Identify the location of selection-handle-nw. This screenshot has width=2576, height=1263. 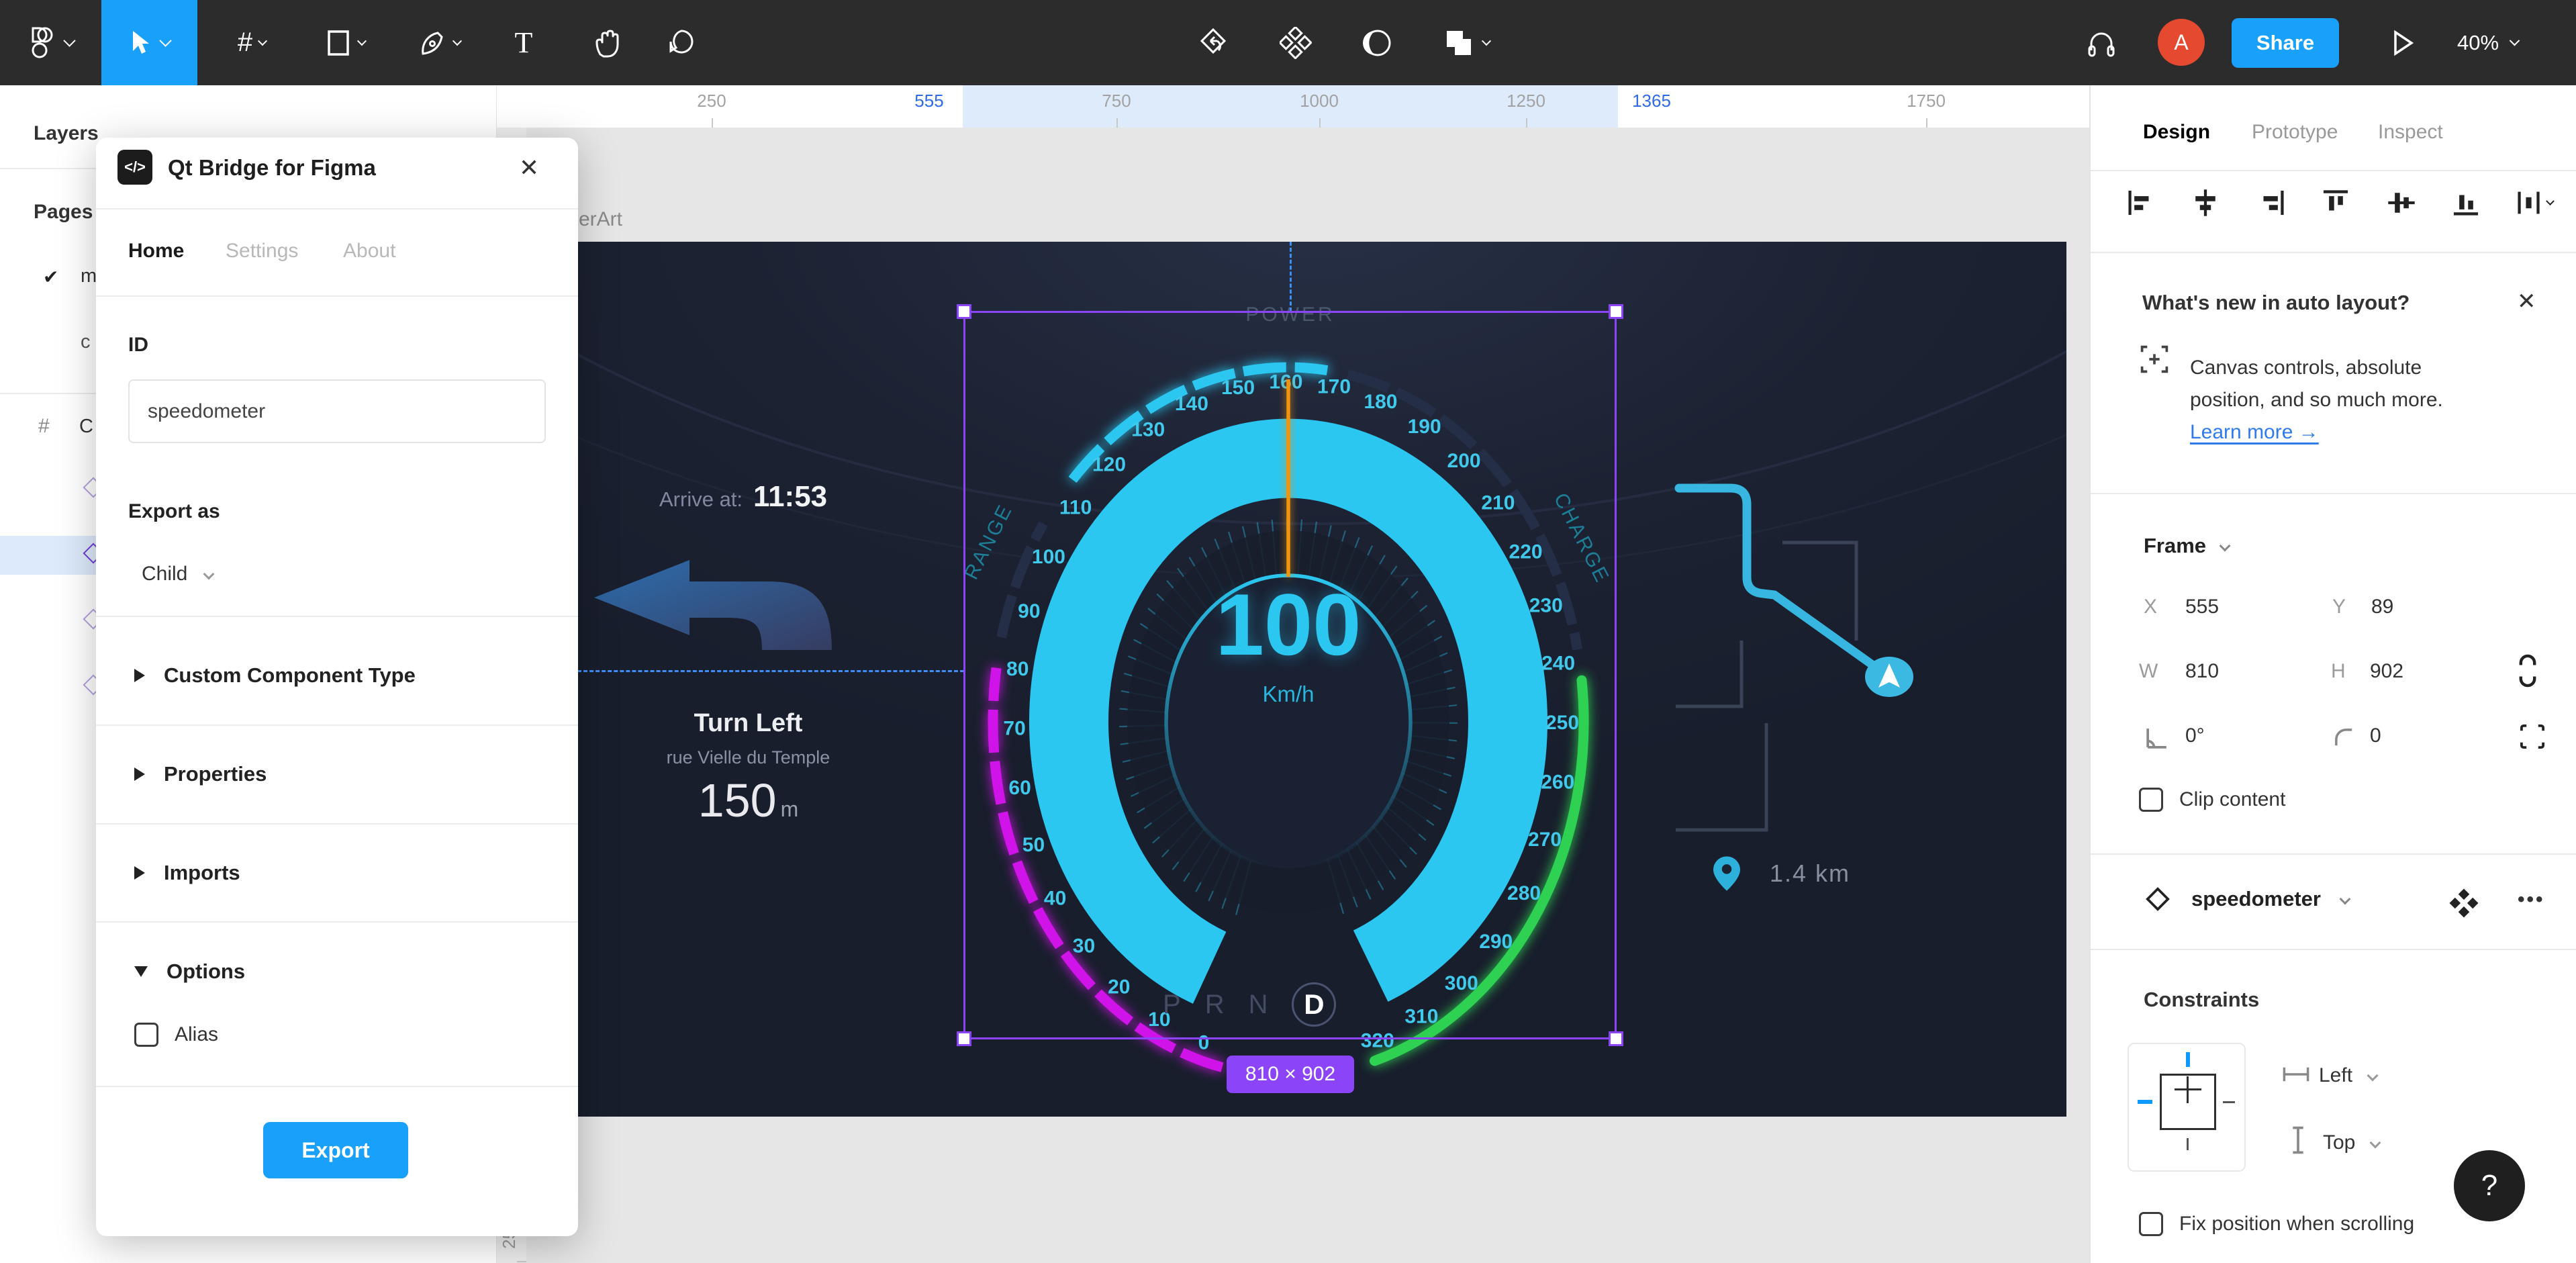
(964, 311).